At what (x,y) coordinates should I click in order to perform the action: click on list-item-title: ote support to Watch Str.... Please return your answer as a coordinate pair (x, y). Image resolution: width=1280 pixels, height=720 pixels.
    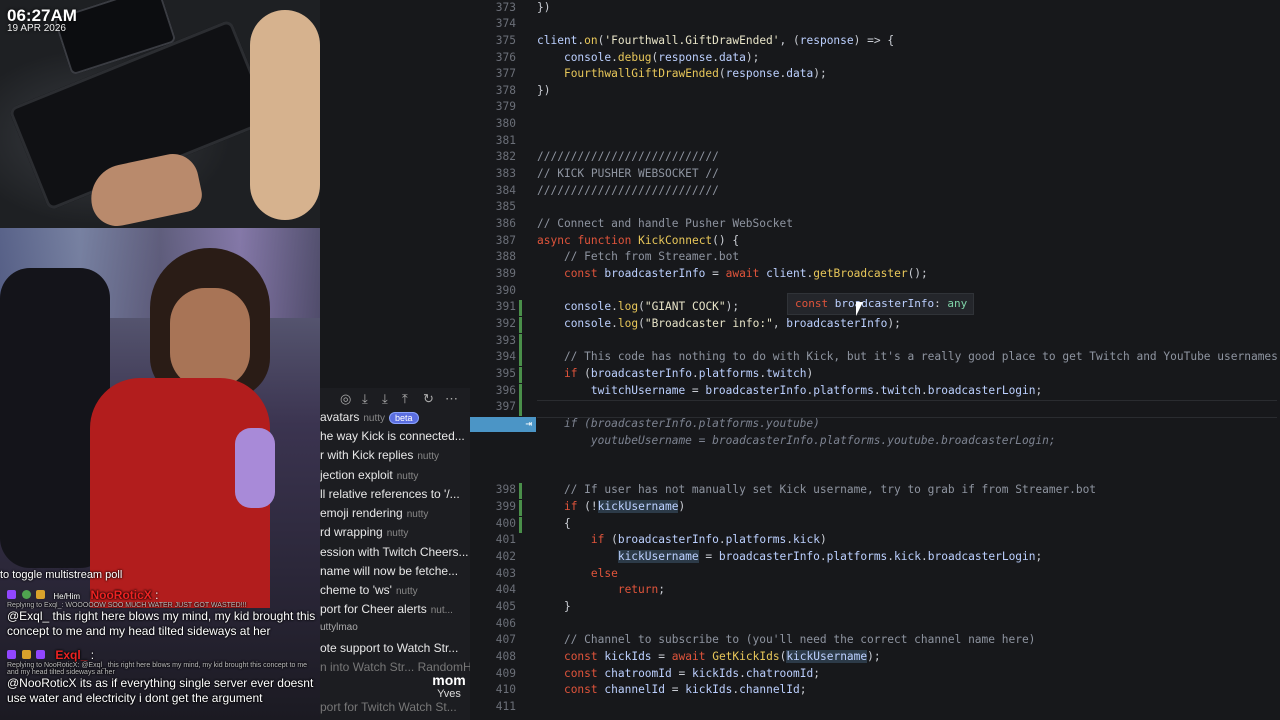
    Looking at the image, I should click on (389, 648).